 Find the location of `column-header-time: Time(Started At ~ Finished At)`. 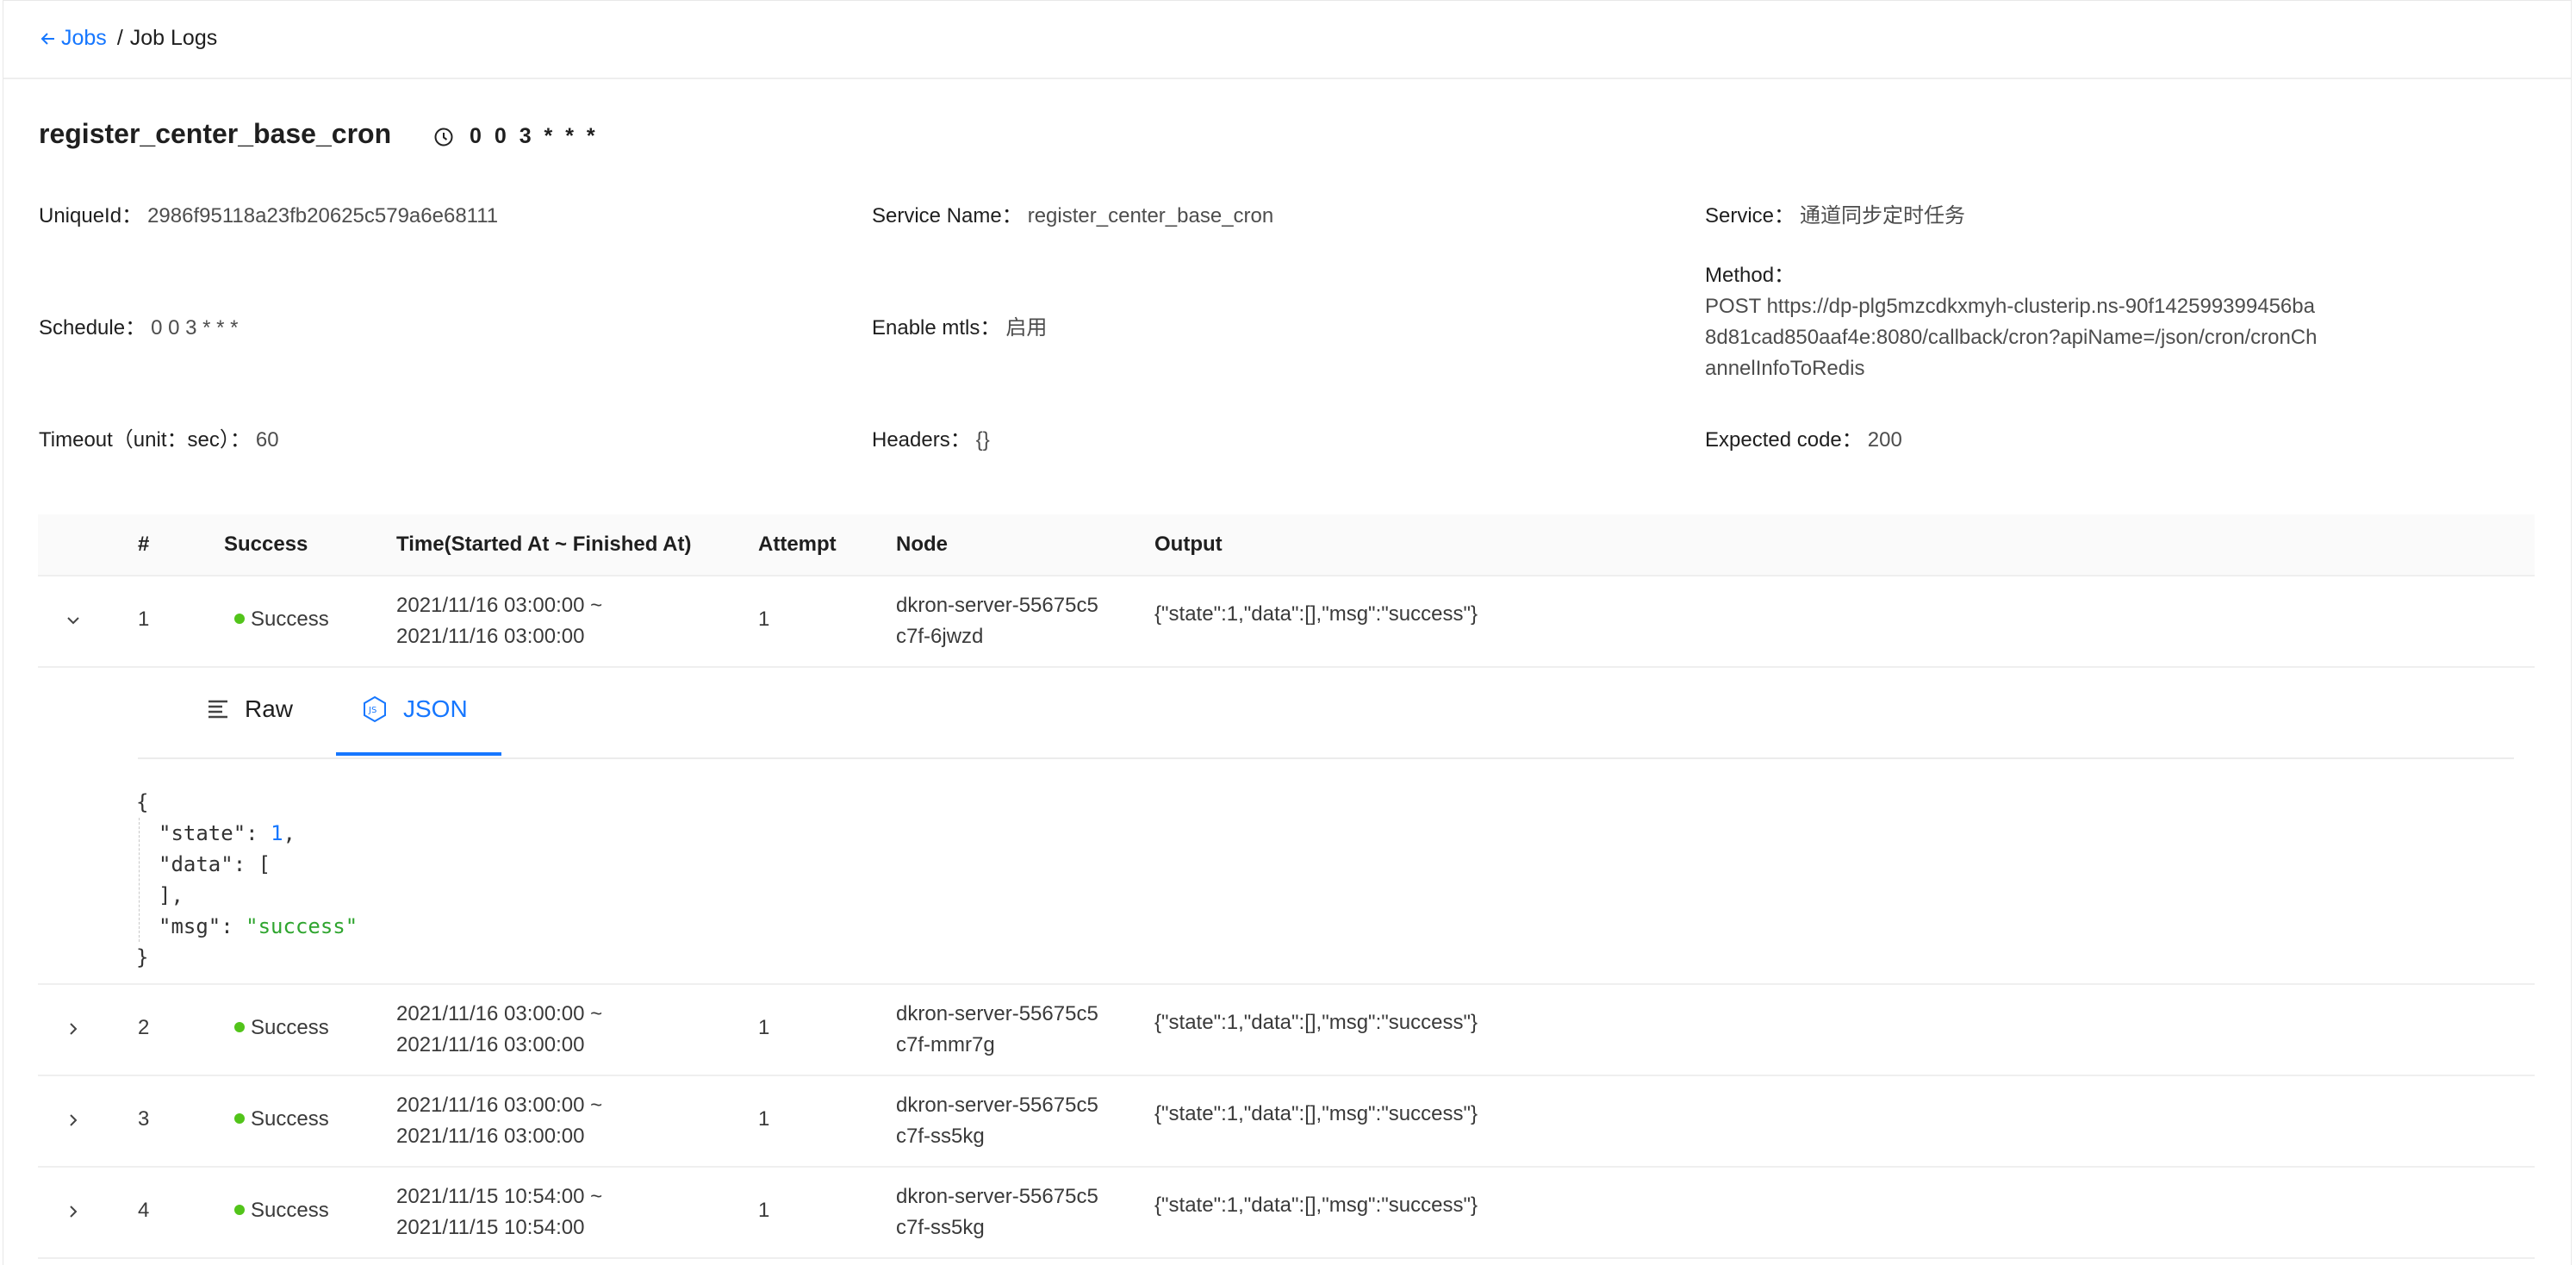

column-header-time: Time(Started At ~ Finished At) is located at coordinates (544, 544).